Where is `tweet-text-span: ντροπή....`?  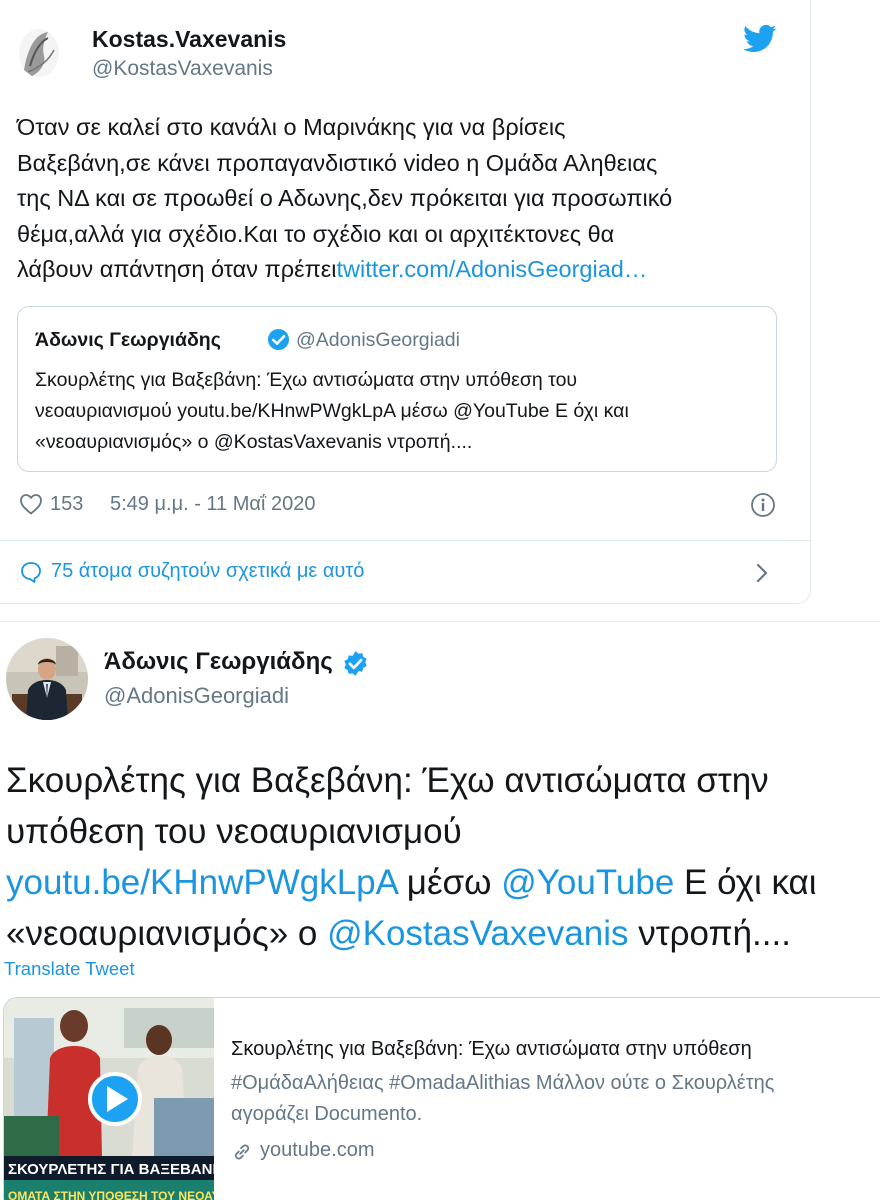 tweet-text-span: ντροπή.... is located at coordinates (709, 933).